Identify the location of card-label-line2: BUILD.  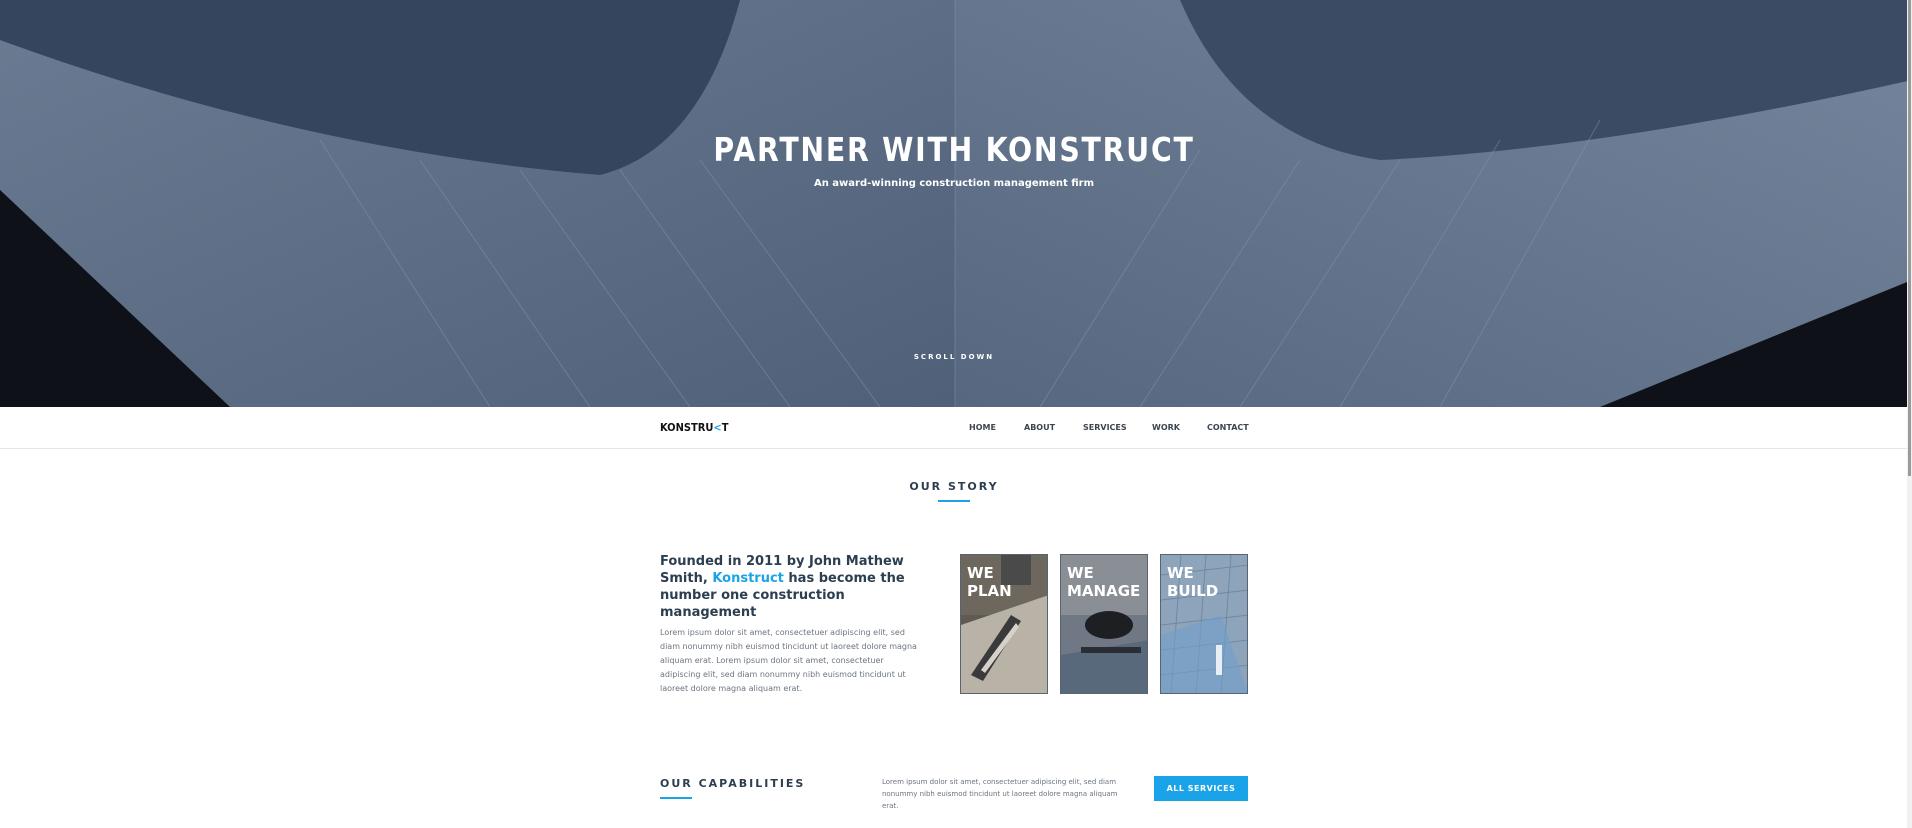
(1193, 591).